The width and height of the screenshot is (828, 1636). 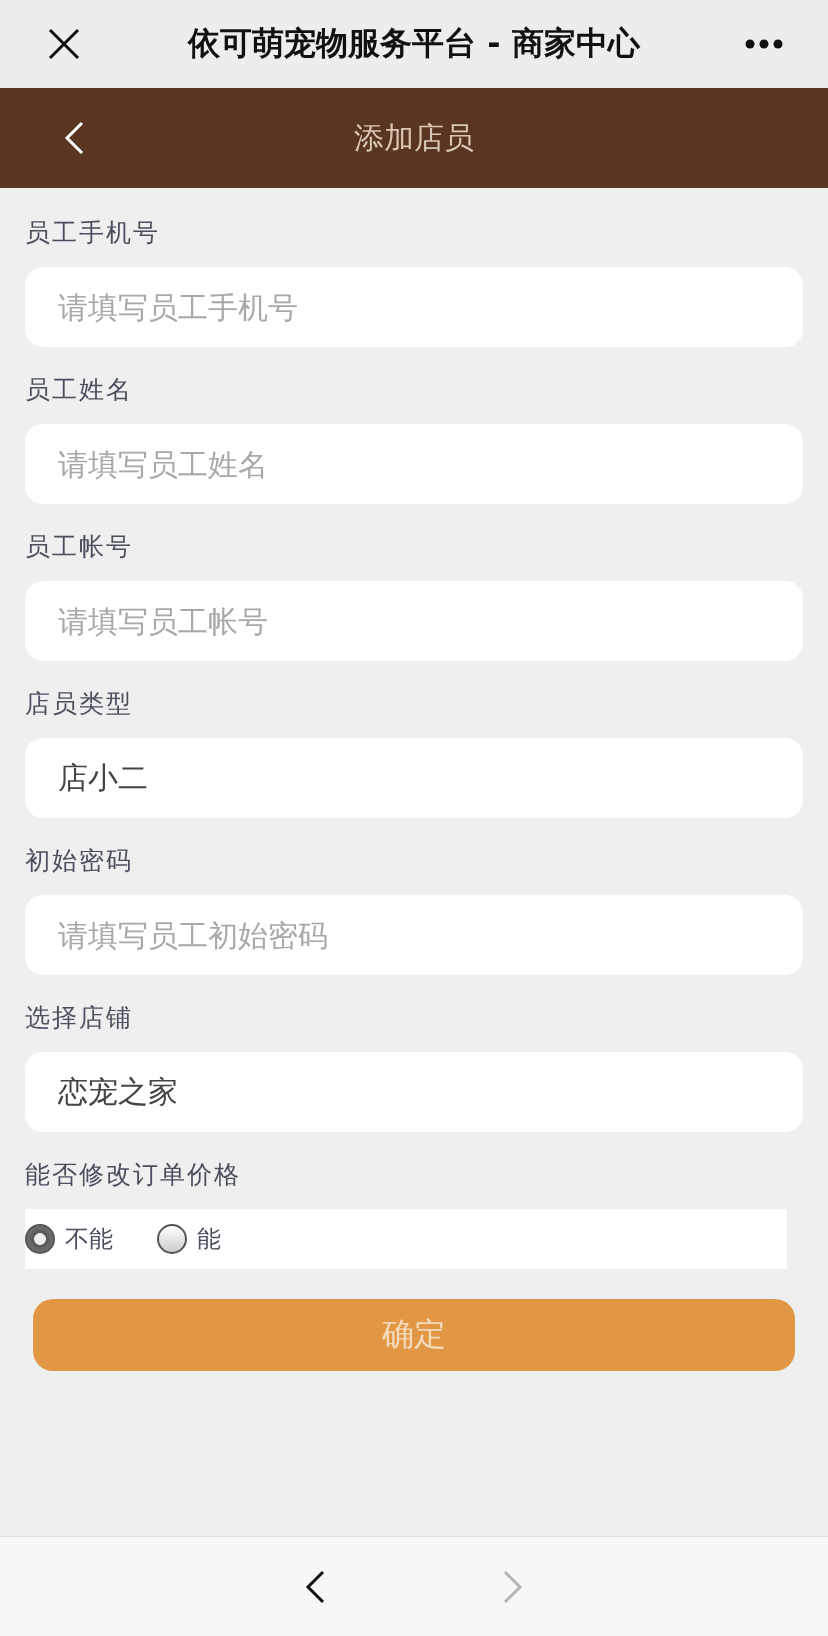 What do you see at coordinates (93, 233) in the screenshot?
I see `field-label: 员工手机号` at bounding box center [93, 233].